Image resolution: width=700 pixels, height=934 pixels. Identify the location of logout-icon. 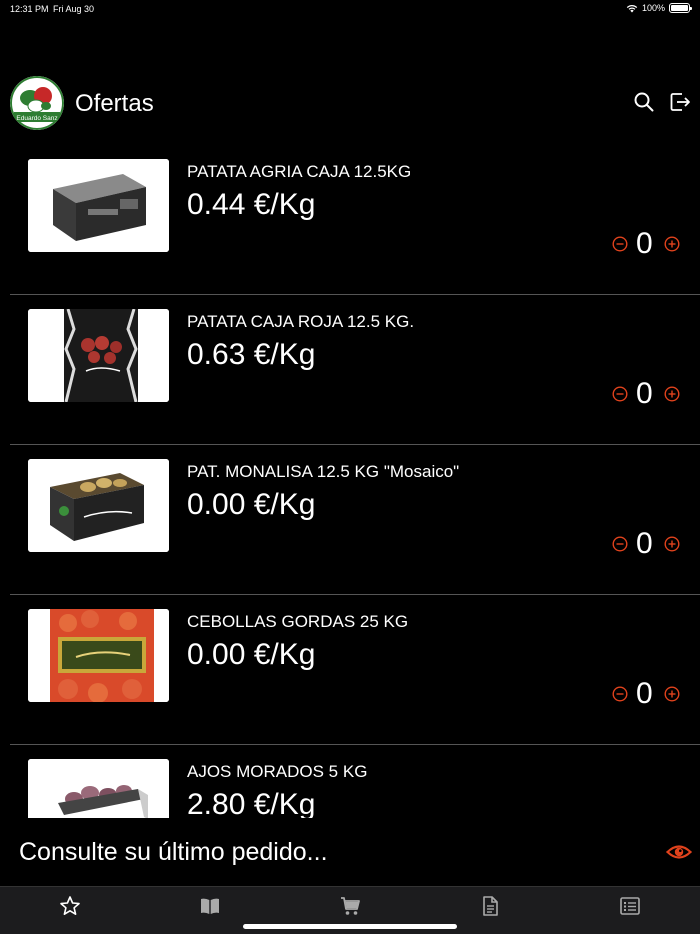
(680, 102).